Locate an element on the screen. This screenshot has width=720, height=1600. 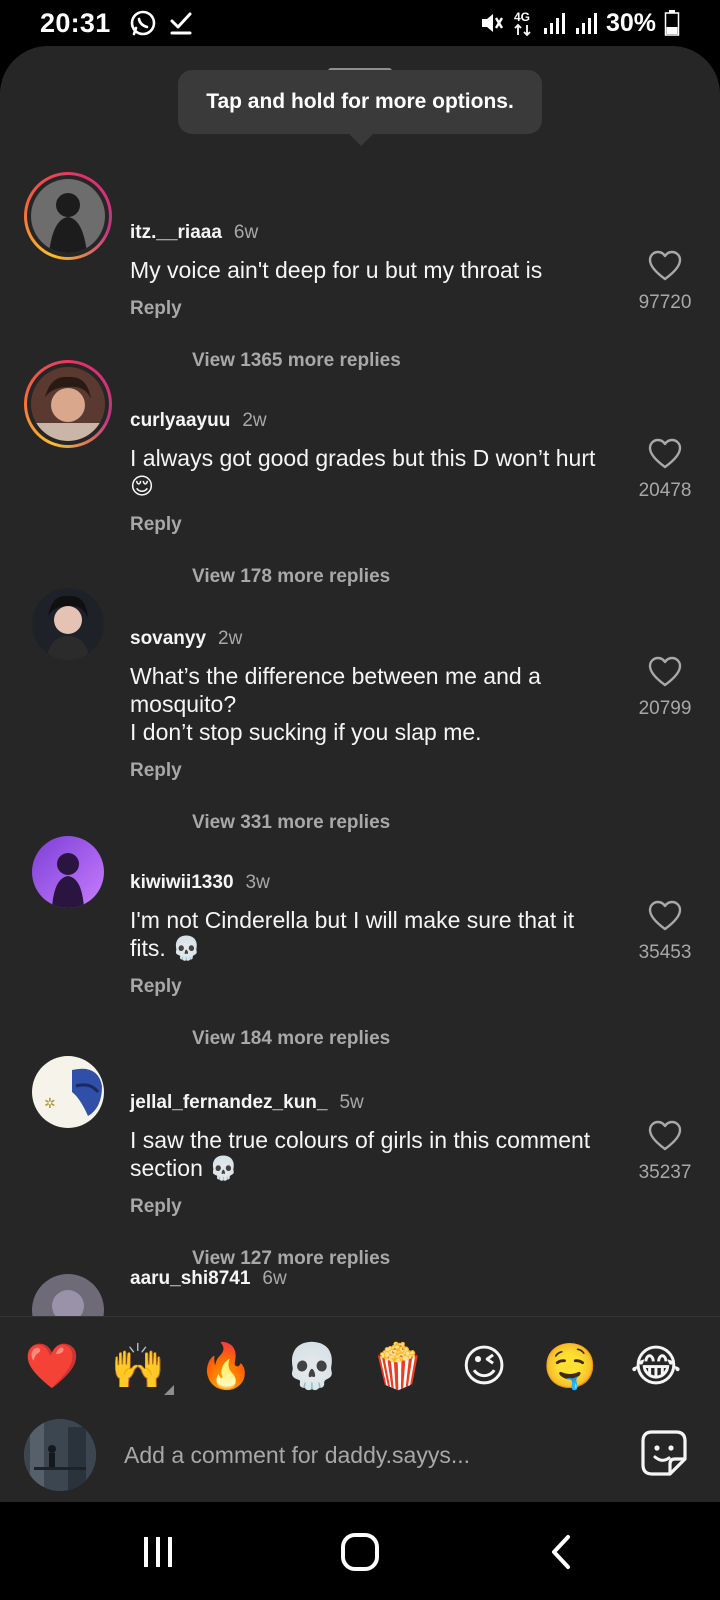
my-avatar is located at coordinates (60, 1455).